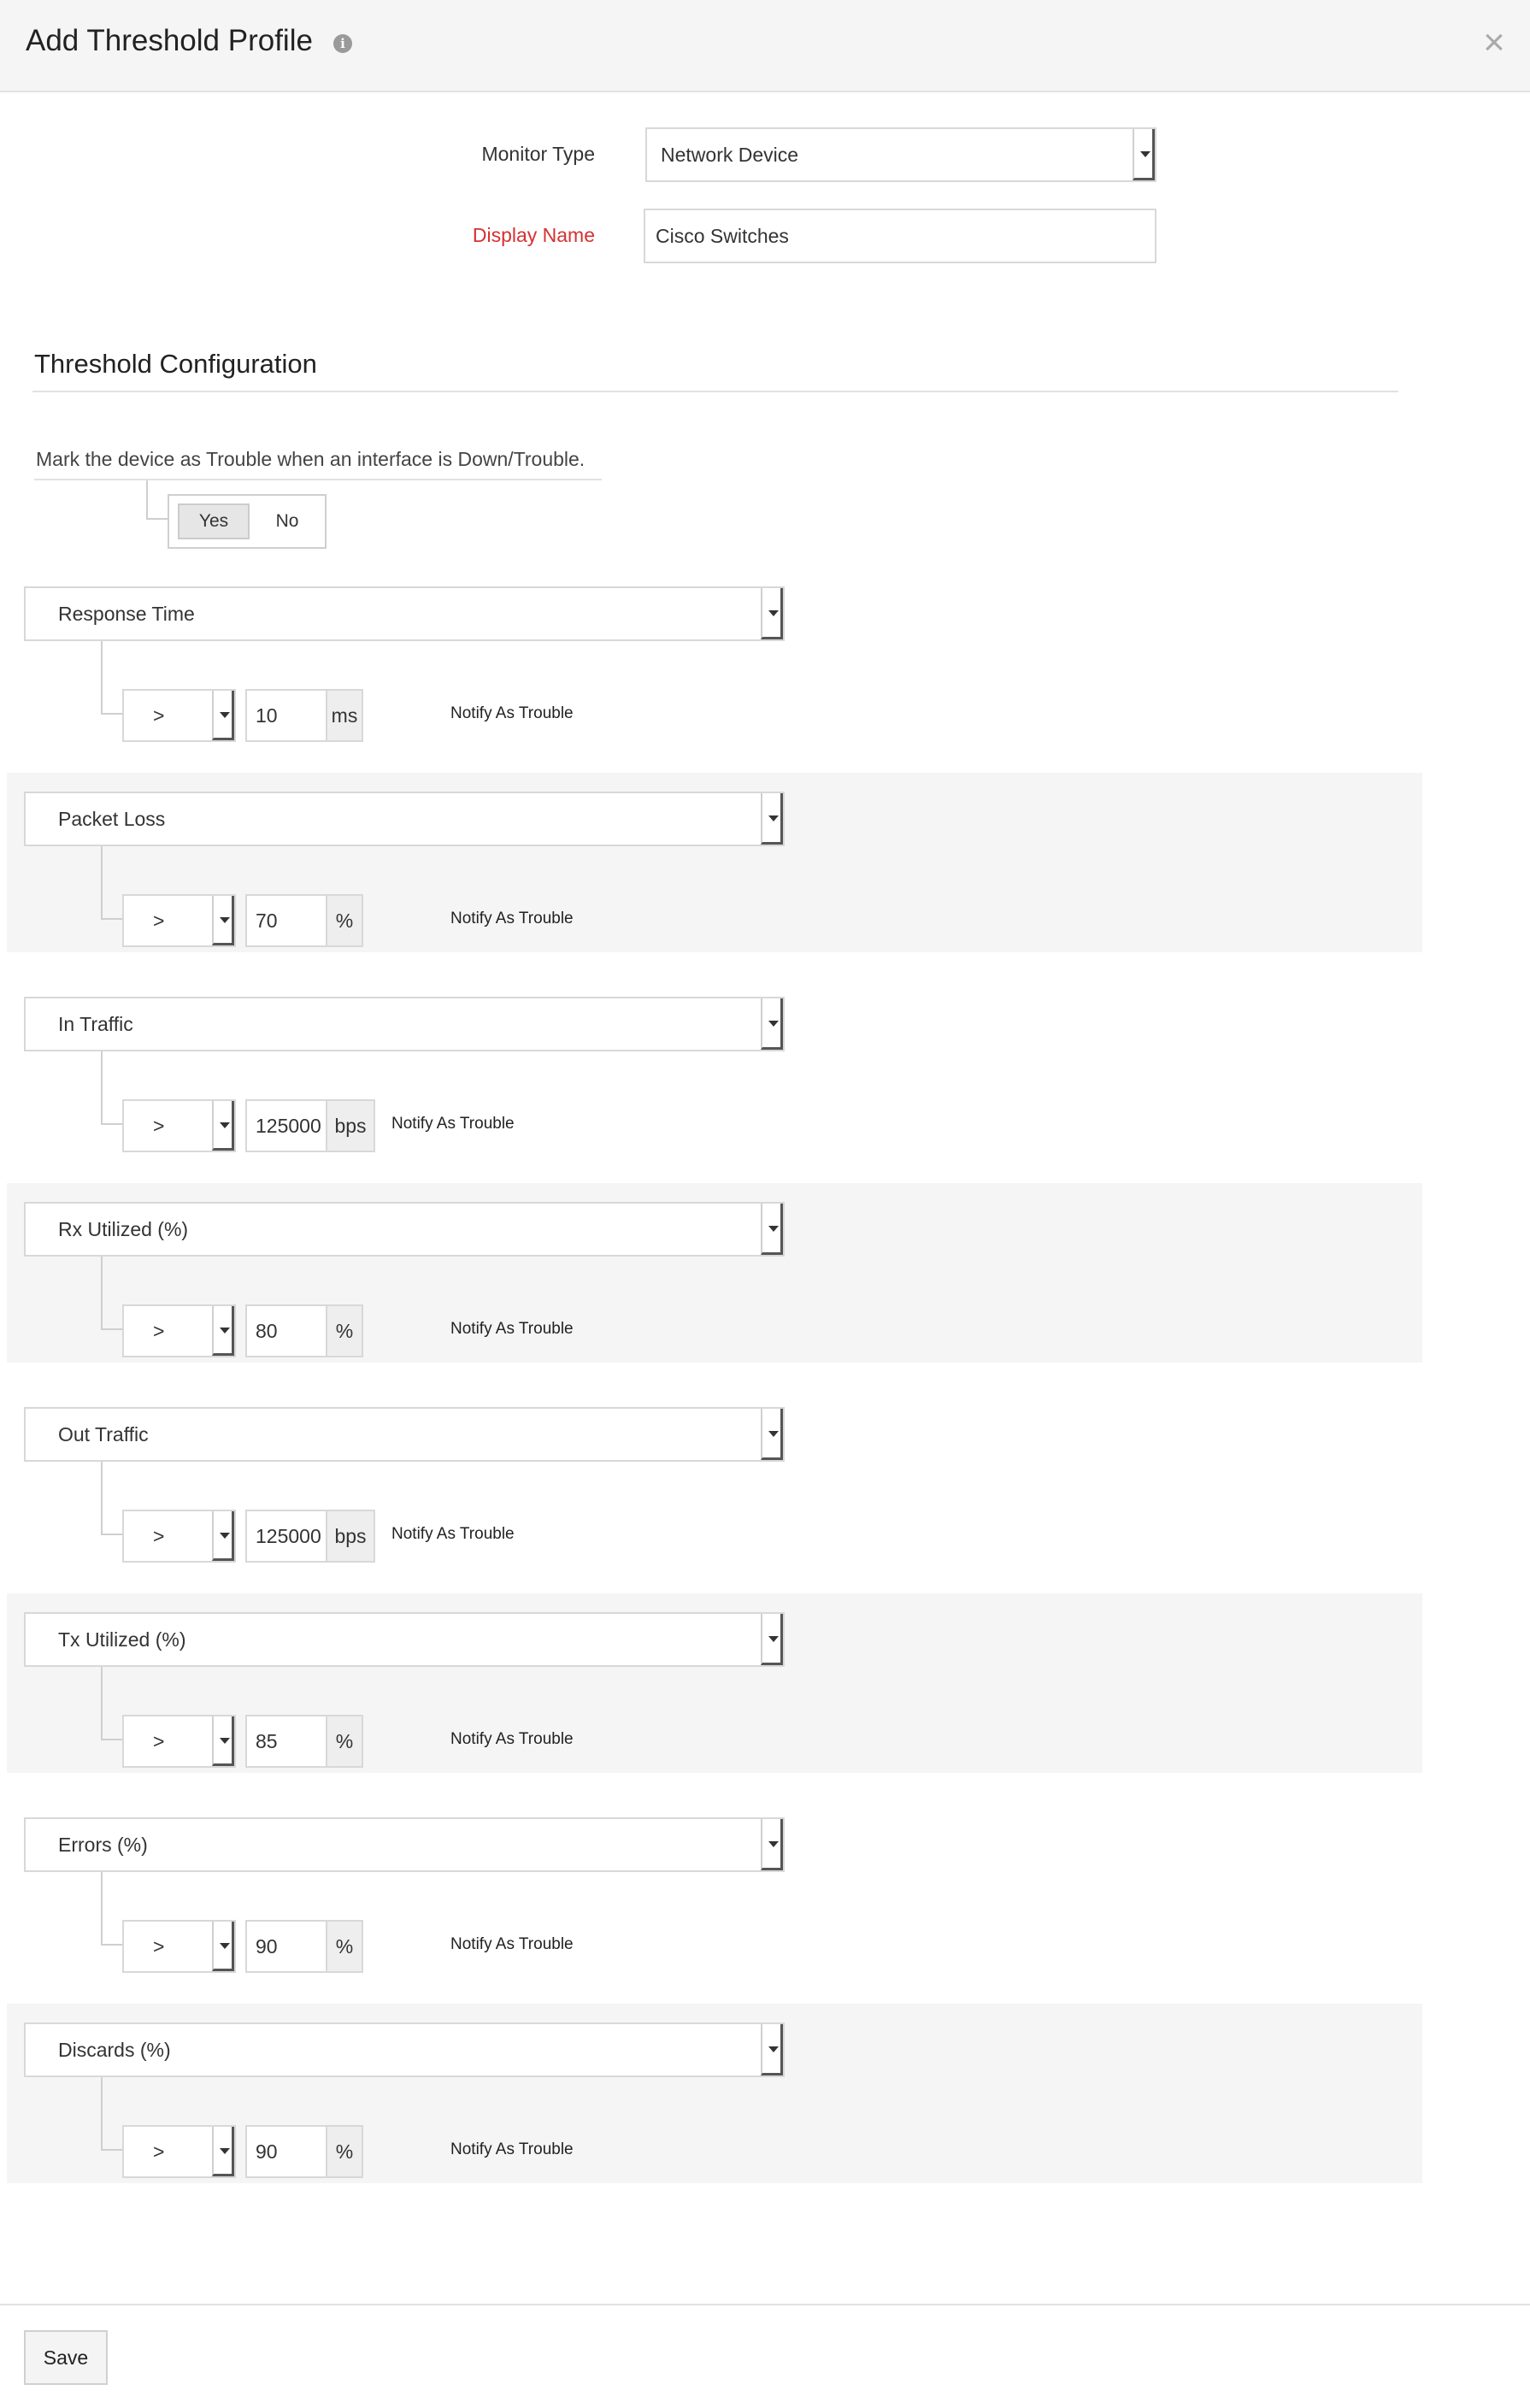 This screenshot has height=2408, width=1530. I want to click on trouble-toggle: Yes No, so click(248, 521).